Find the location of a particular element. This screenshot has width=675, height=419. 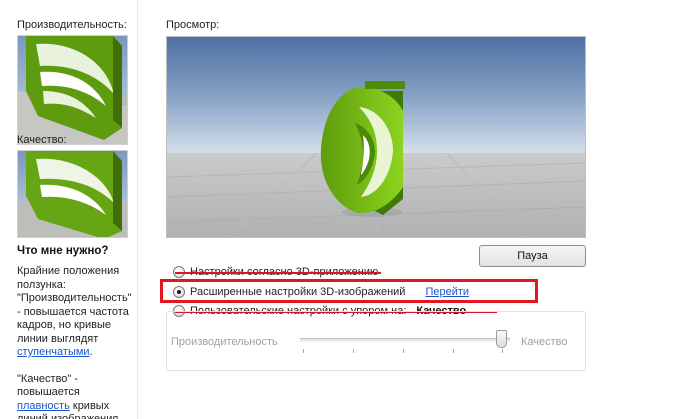

slider-track is located at coordinates (405, 340).